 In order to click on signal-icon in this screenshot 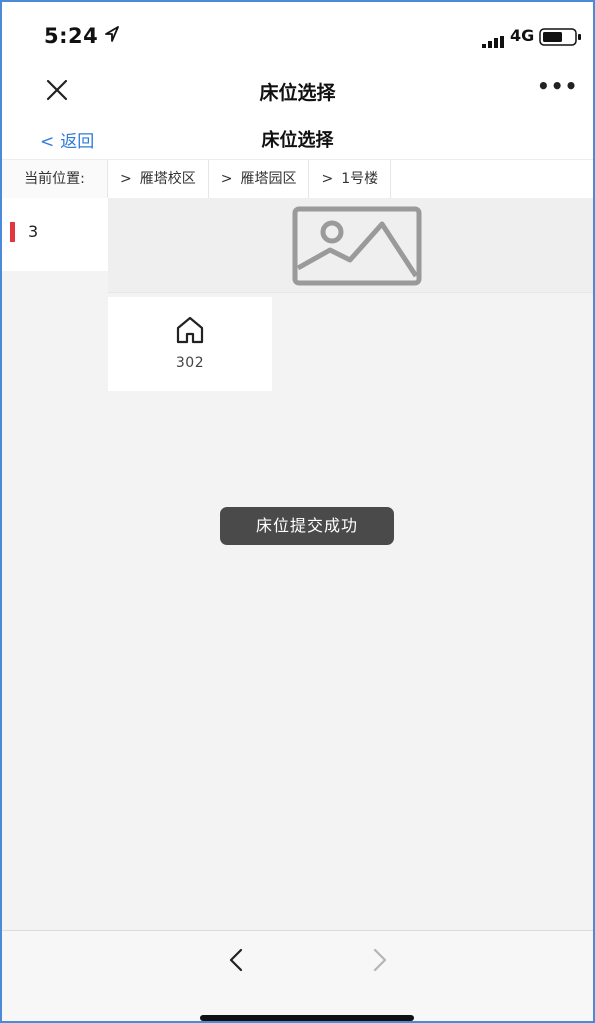, I will do `click(494, 42)`.